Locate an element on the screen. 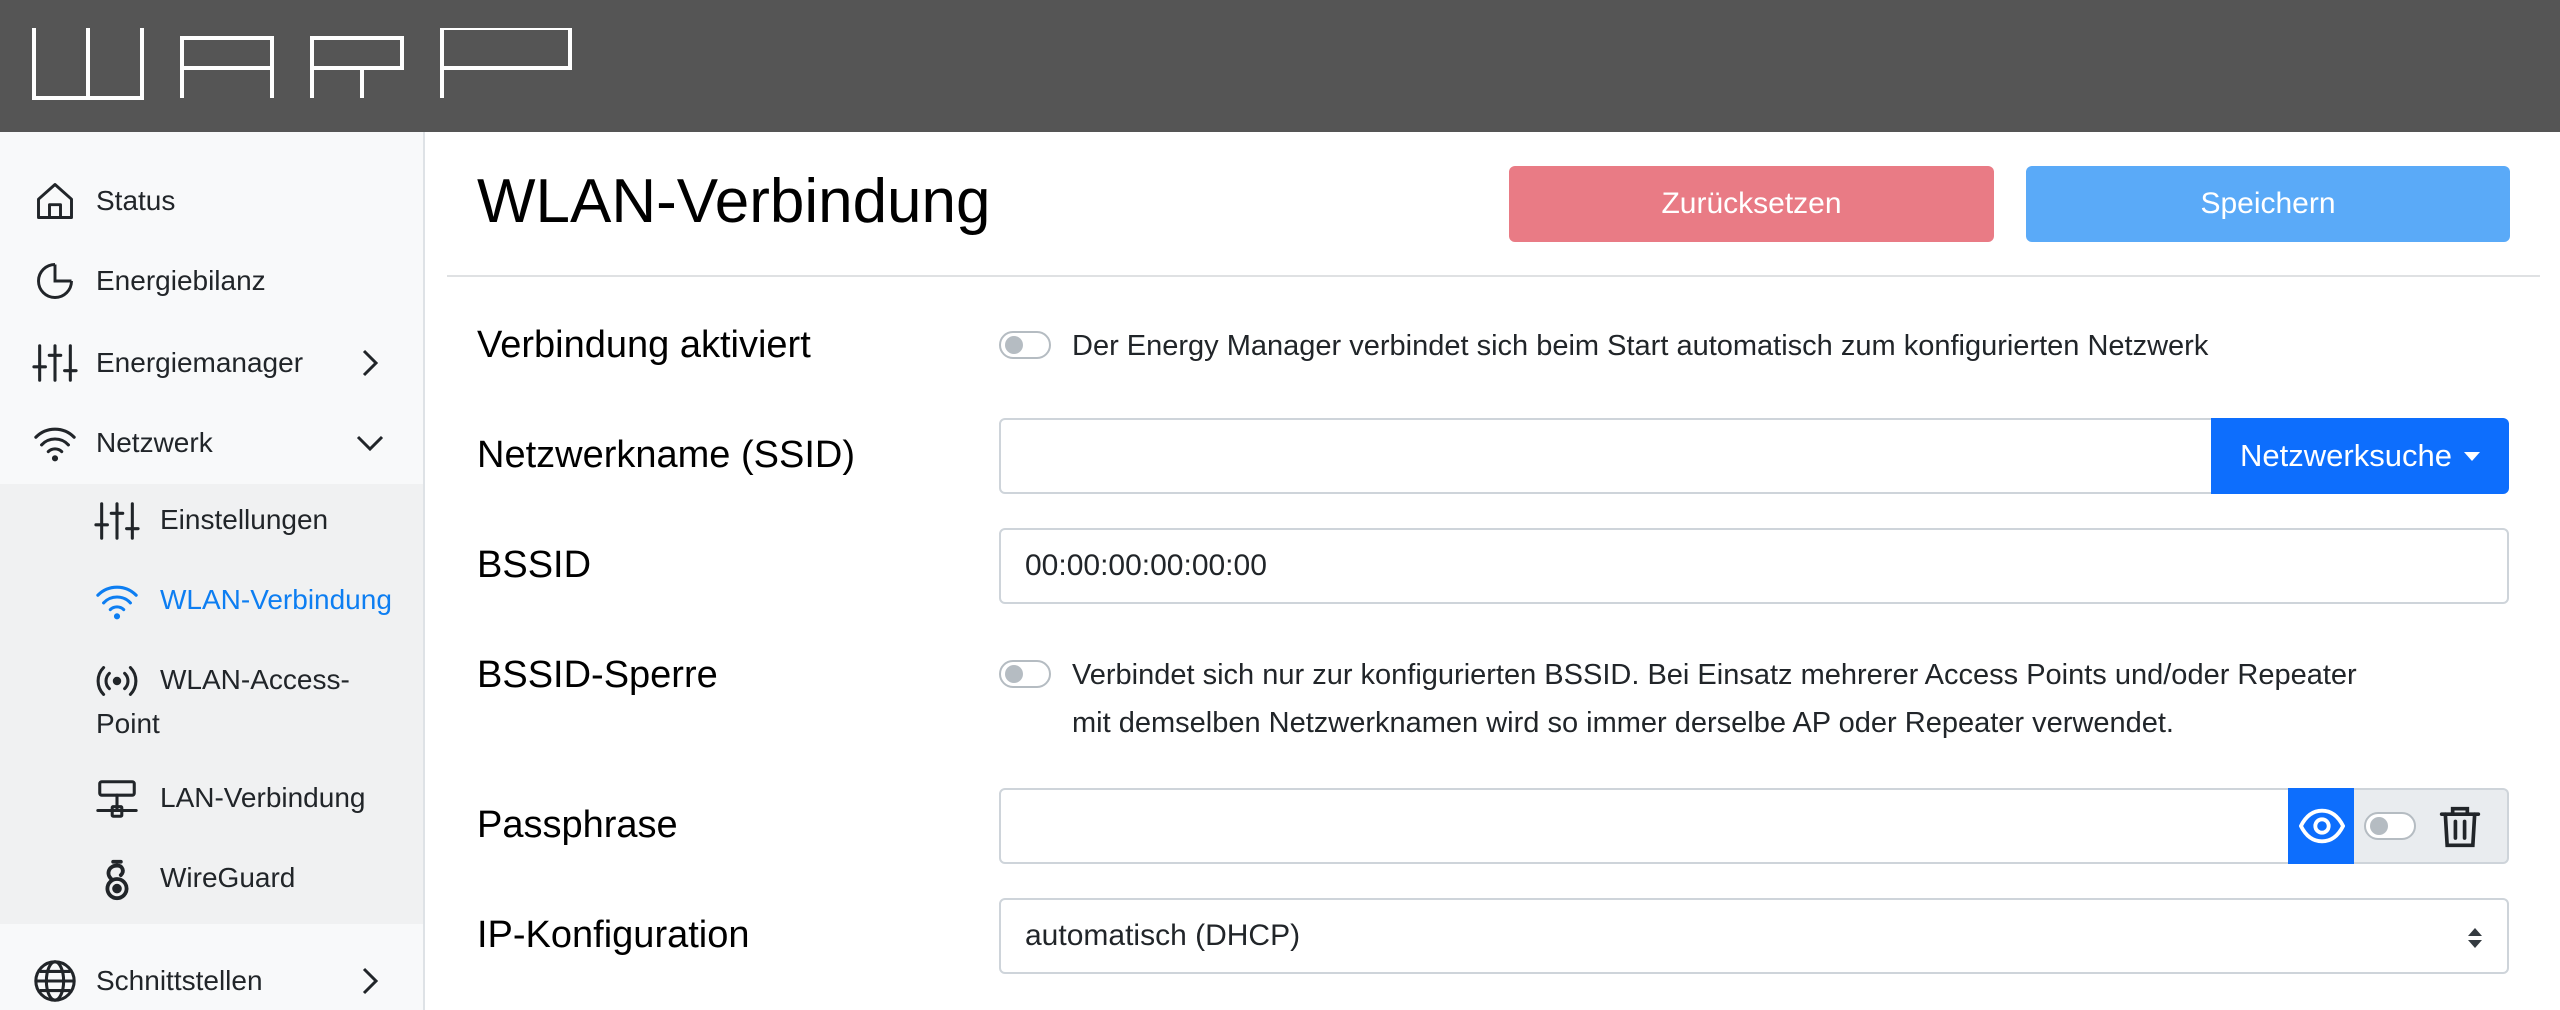  ssid-input is located at coordinates (1606, 456).